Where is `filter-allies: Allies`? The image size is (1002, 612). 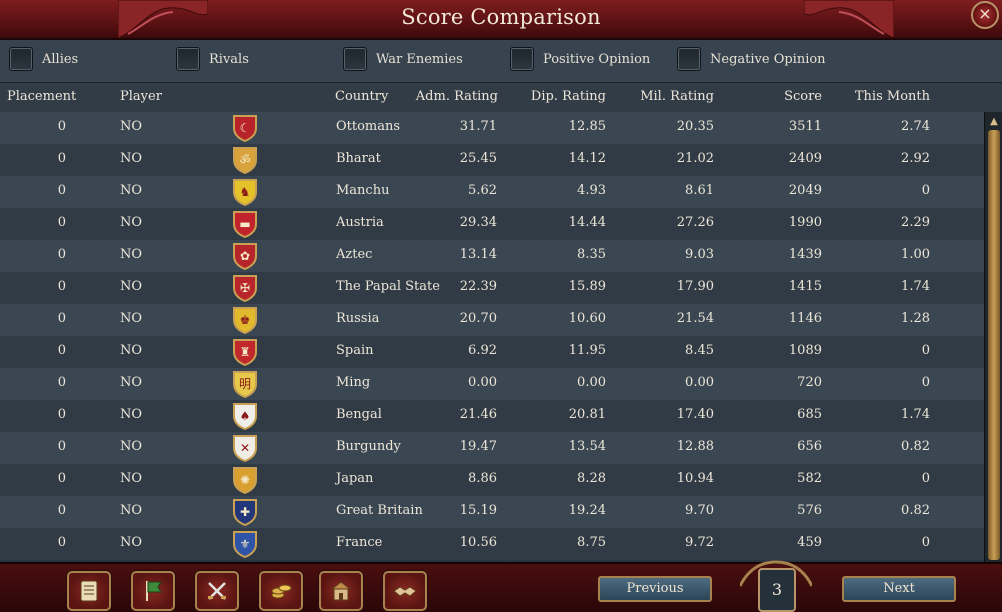
filter-allies: Allies is located at coordinates (43, 59).